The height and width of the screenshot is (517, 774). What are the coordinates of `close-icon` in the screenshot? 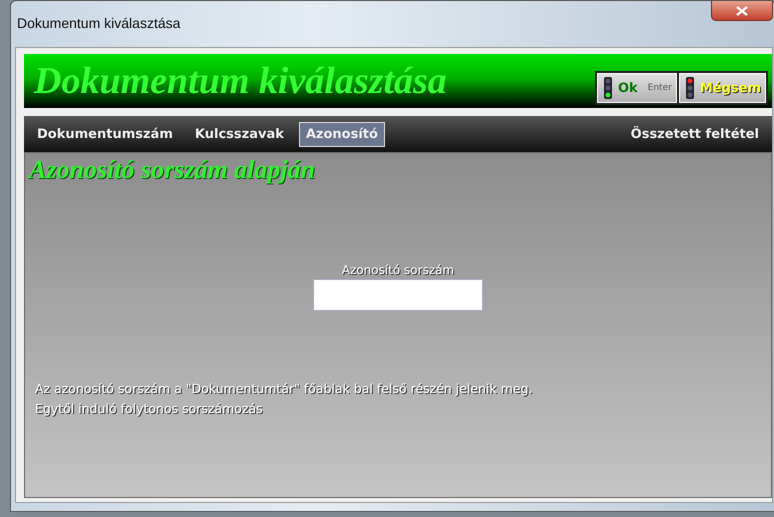 It's located at (742, 11).